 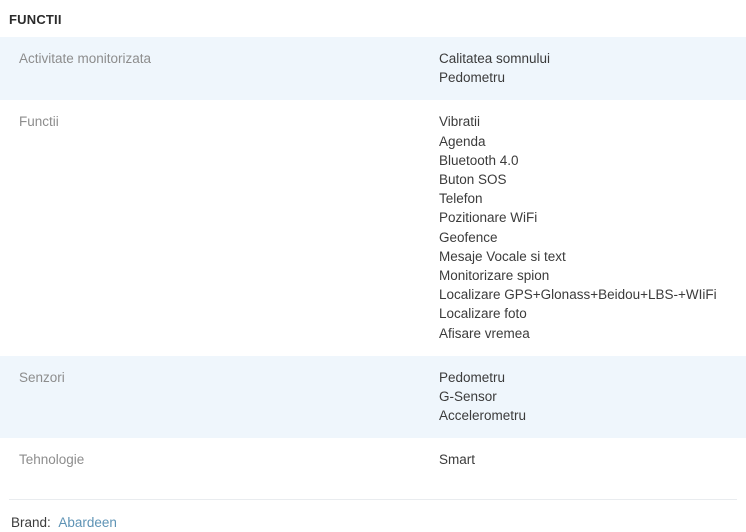 What do you see at coordinates (373, 460) in the screenshot?
I see `spec-row: Tehnologie Smart` at bounding box center [373, 460].